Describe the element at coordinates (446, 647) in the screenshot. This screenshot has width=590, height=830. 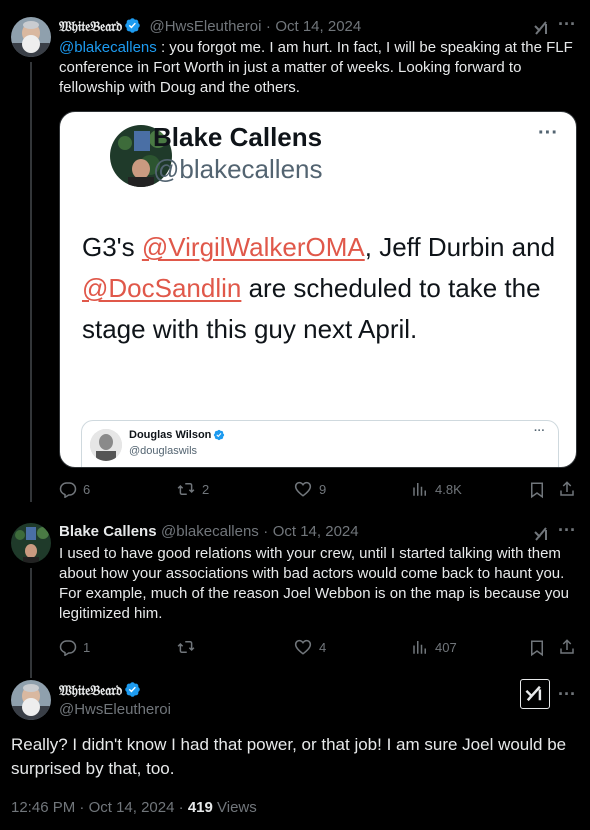
I see `views-count: 407` at that location.